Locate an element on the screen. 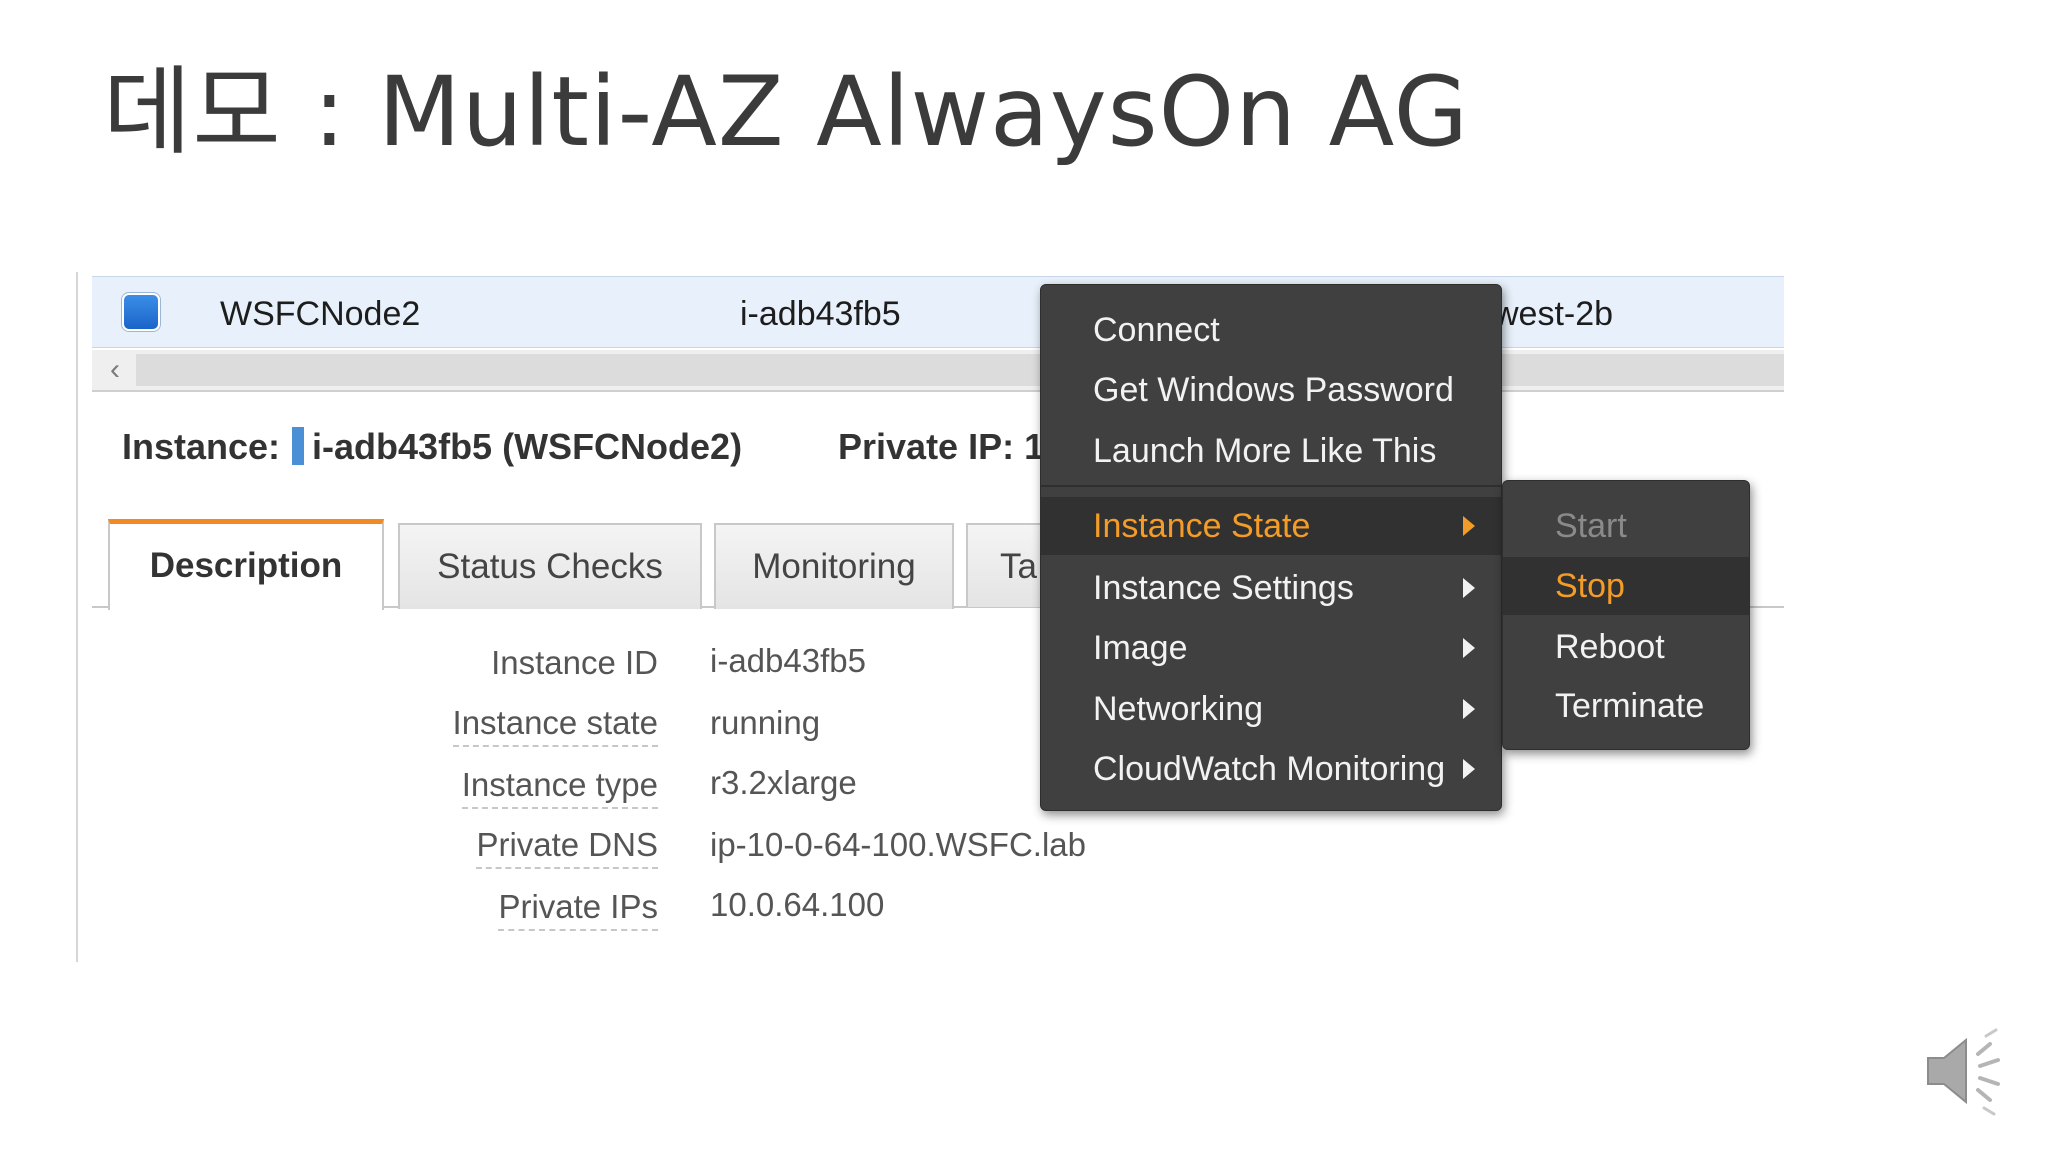 This screenshot has width=2048, height=1152. instance-id: i-adb43fb5 is located at coordinates (820, 314).